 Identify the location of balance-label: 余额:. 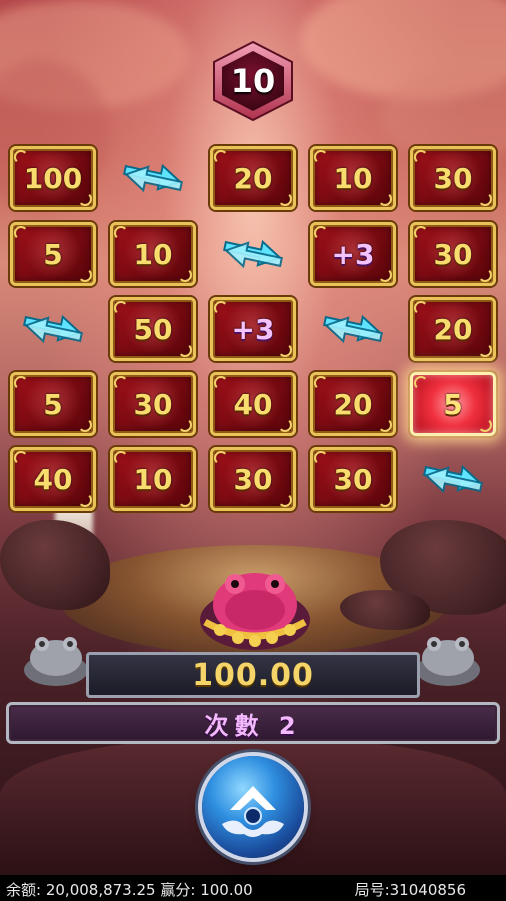
(24, 890).